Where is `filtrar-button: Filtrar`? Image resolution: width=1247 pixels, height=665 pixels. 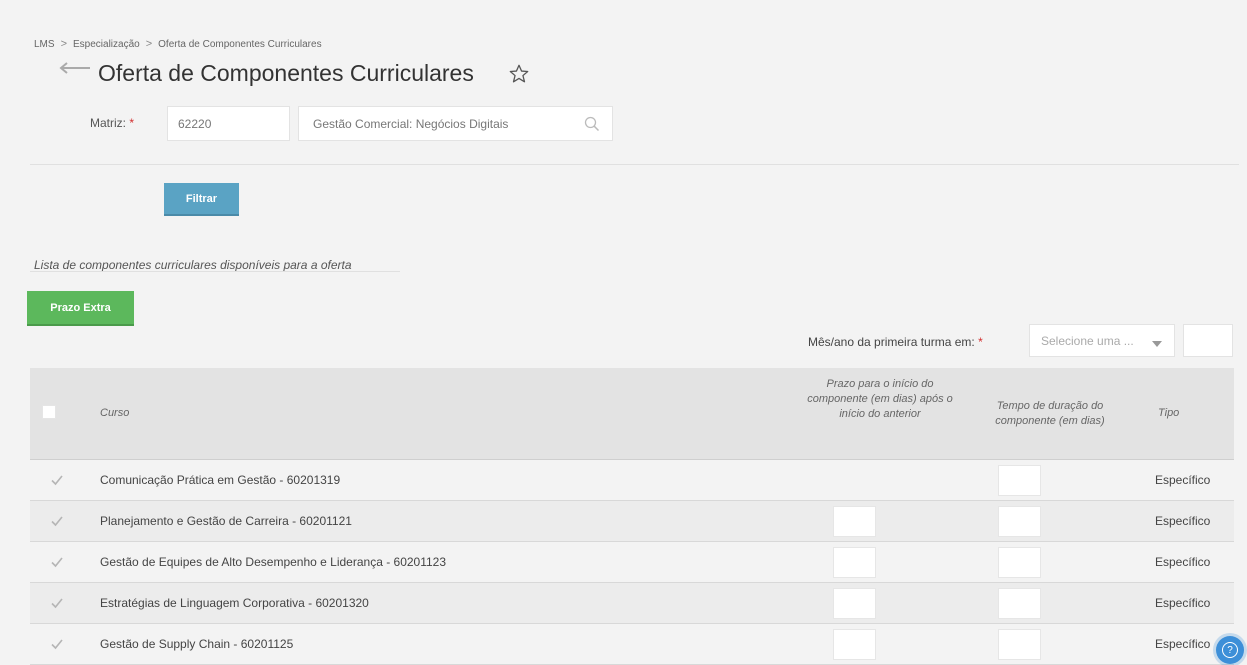
filtrar-button: Filtrar is located at coordinates (201, 199).